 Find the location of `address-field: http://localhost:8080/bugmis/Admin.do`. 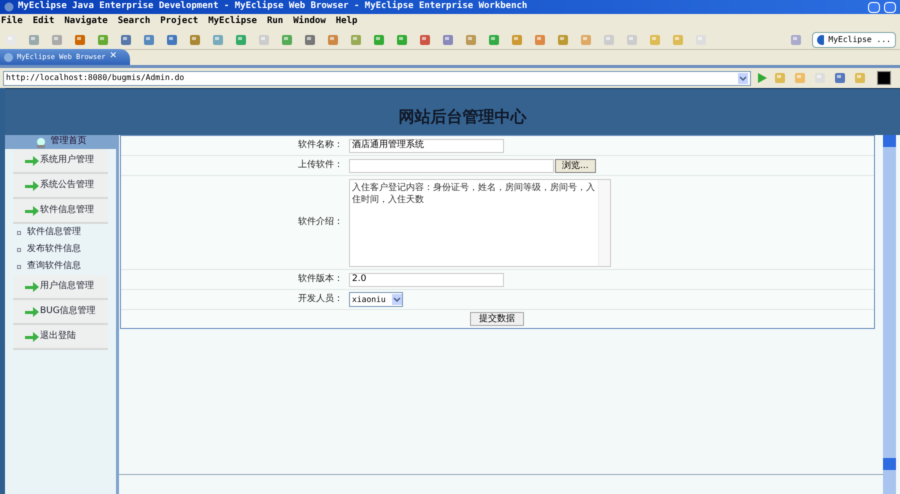

address-field: http://localhost:8080/bugmis/Admin.do is located at coordinates (377, 78).